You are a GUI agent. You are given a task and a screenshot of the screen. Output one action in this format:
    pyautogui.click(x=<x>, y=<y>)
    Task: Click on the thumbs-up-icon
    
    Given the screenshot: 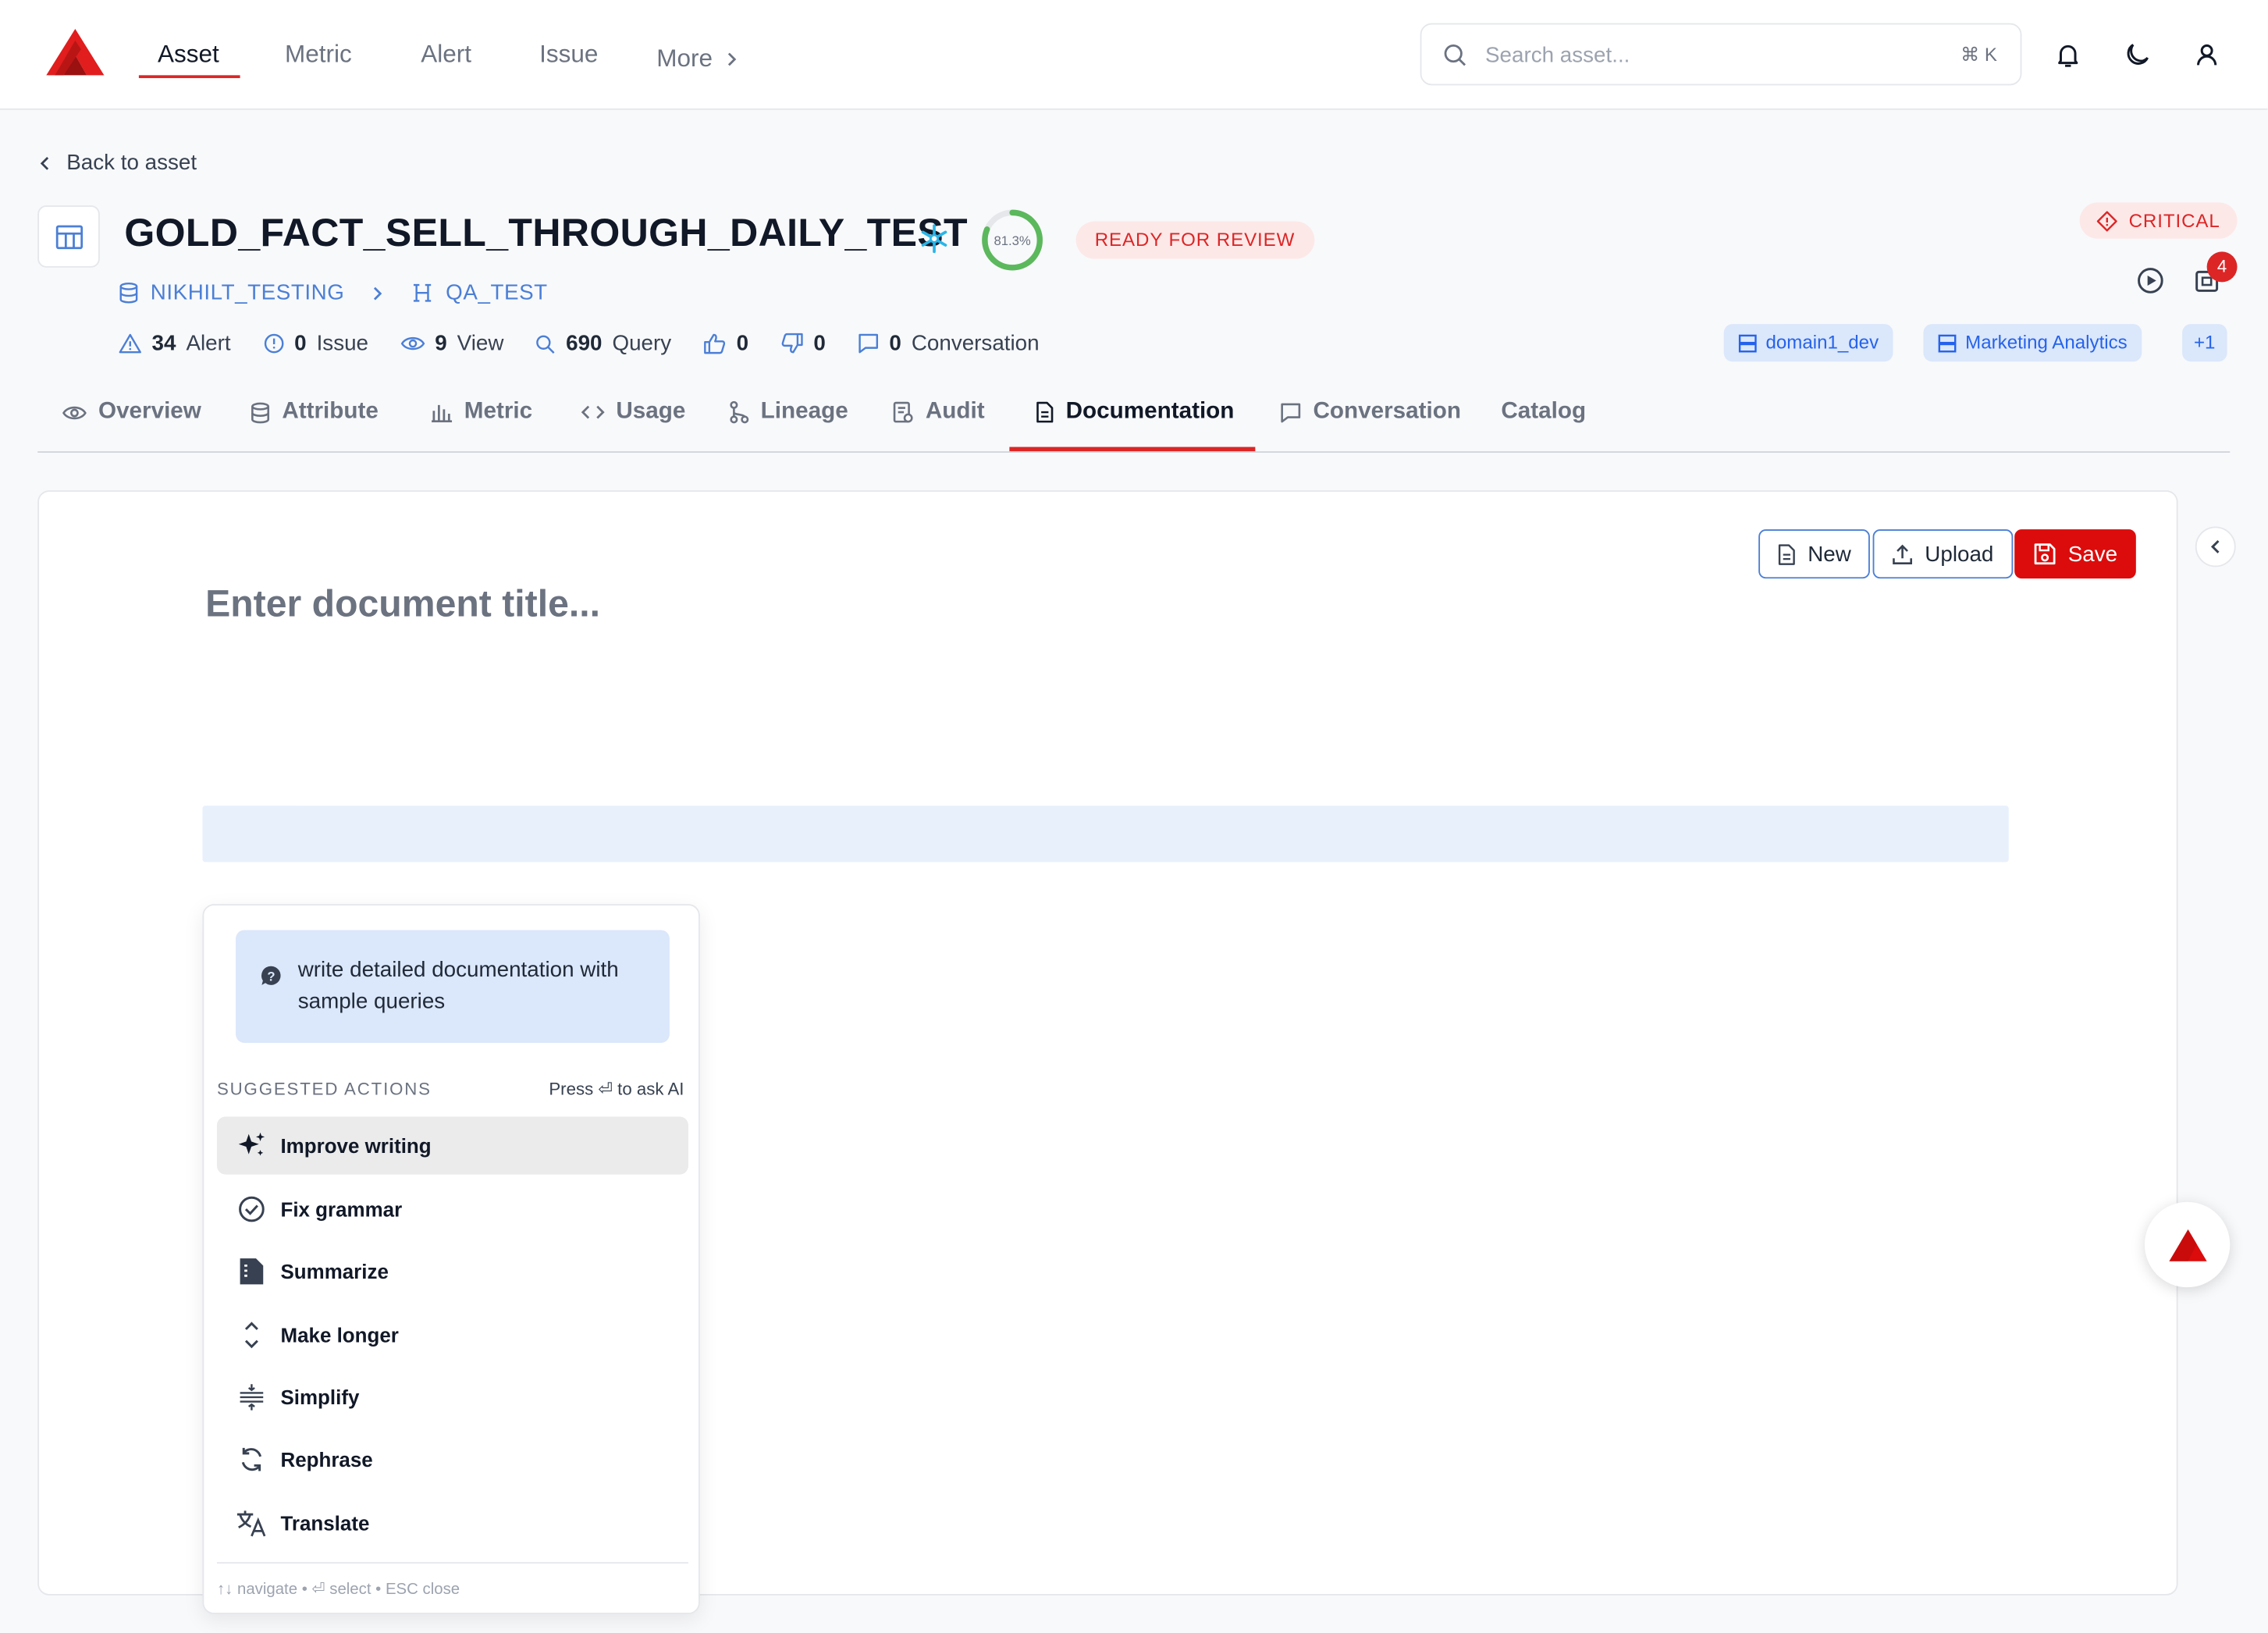 What is the action you would take?
    pyautogui.click(x=715, y=343)
    